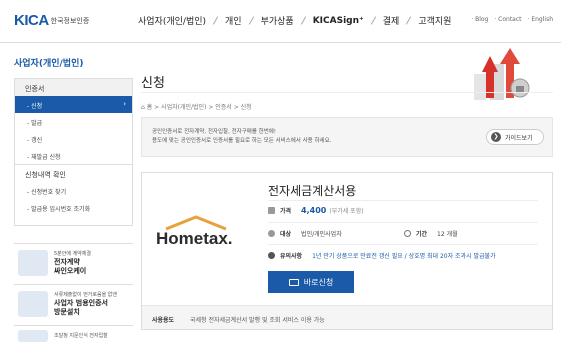  I want to click on sidebar-item-issue: - 발급, so click(73, 121).